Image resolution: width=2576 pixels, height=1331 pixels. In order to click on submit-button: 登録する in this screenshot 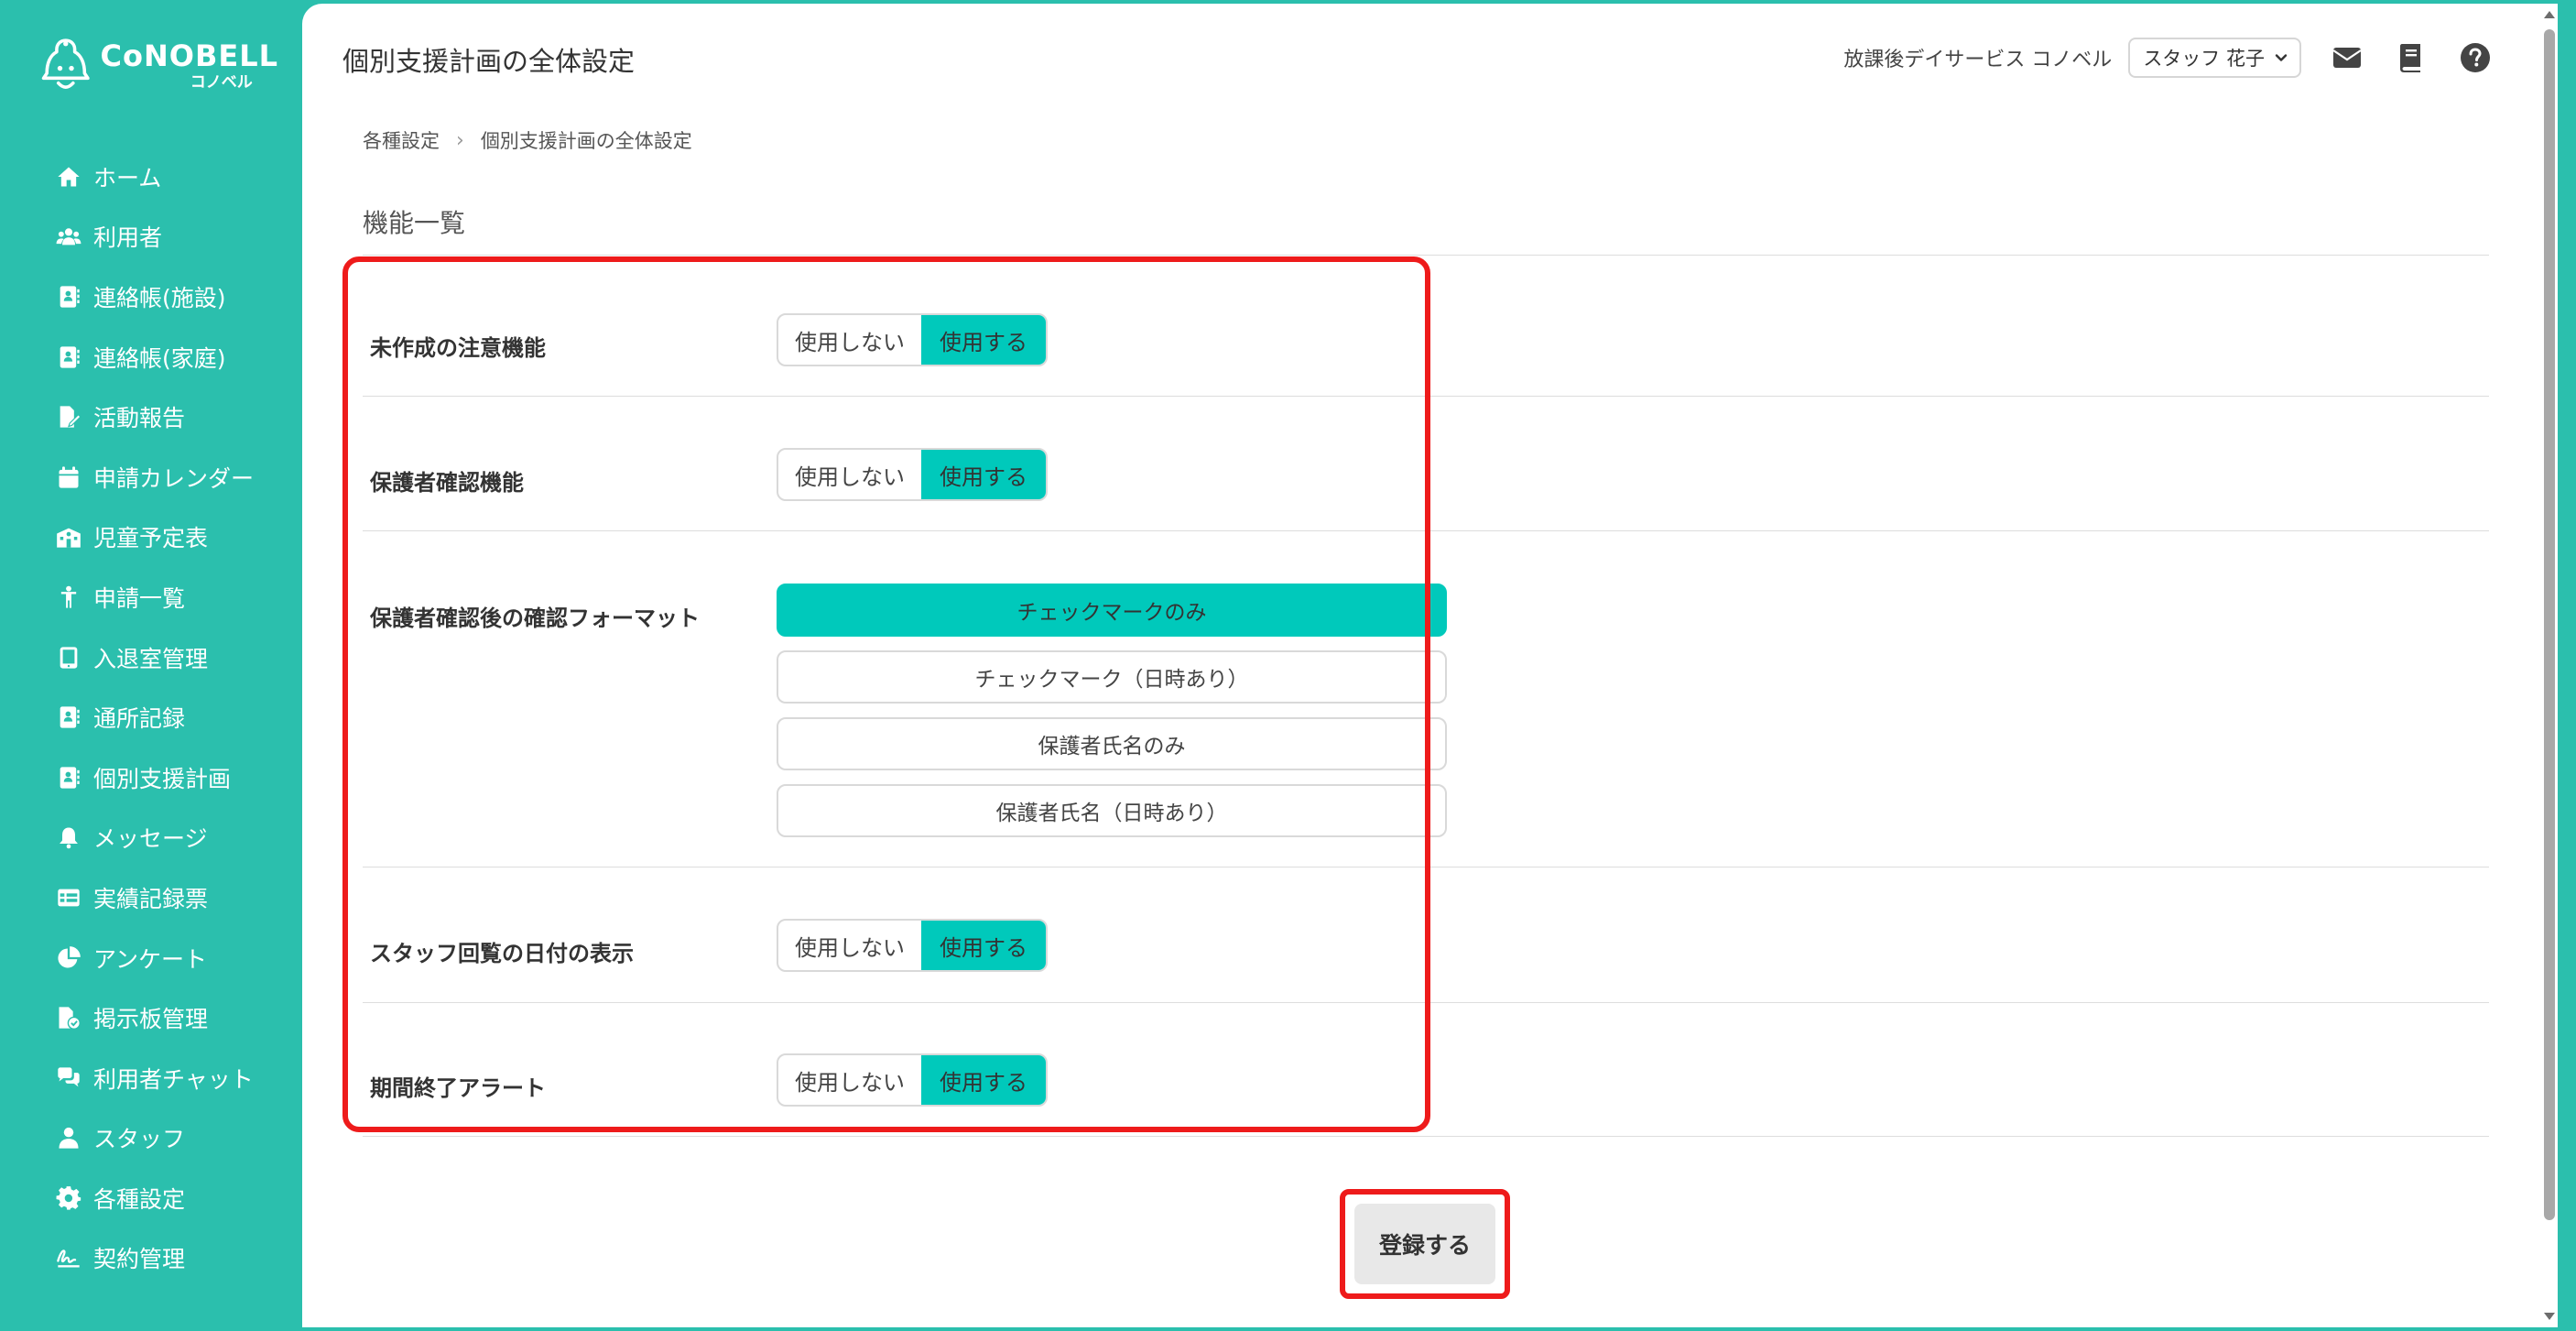, I will do `click(1424, 1244)`.